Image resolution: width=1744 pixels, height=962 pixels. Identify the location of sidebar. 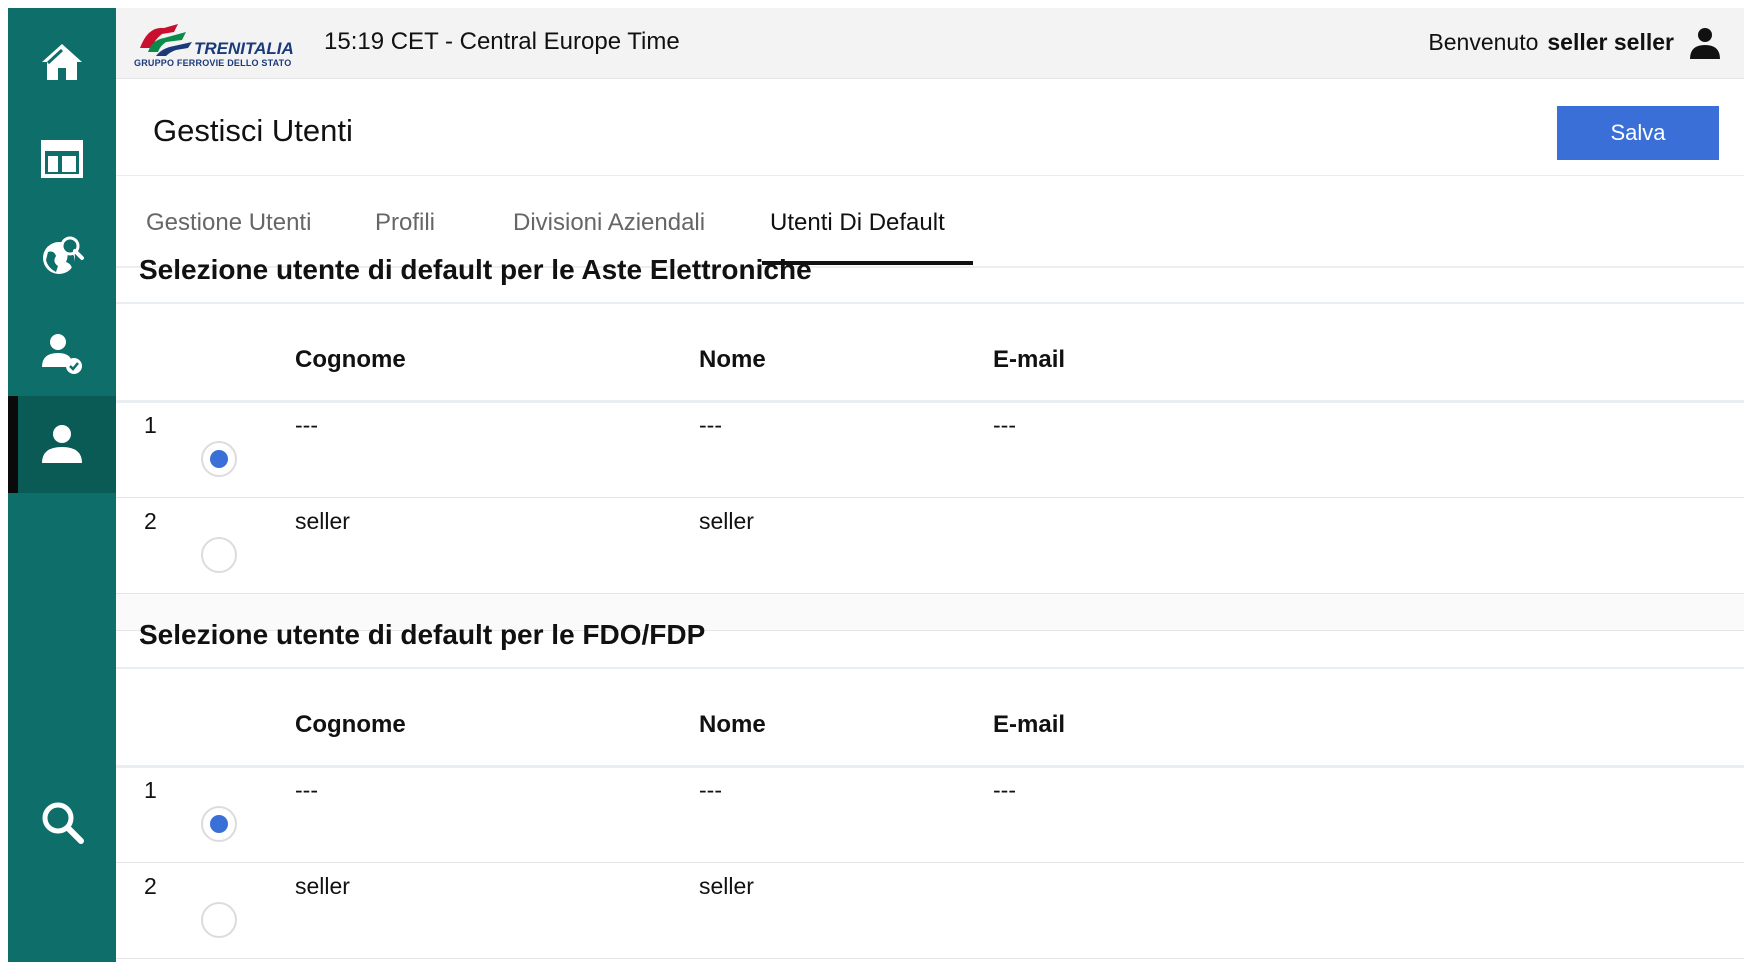
(62, 485).